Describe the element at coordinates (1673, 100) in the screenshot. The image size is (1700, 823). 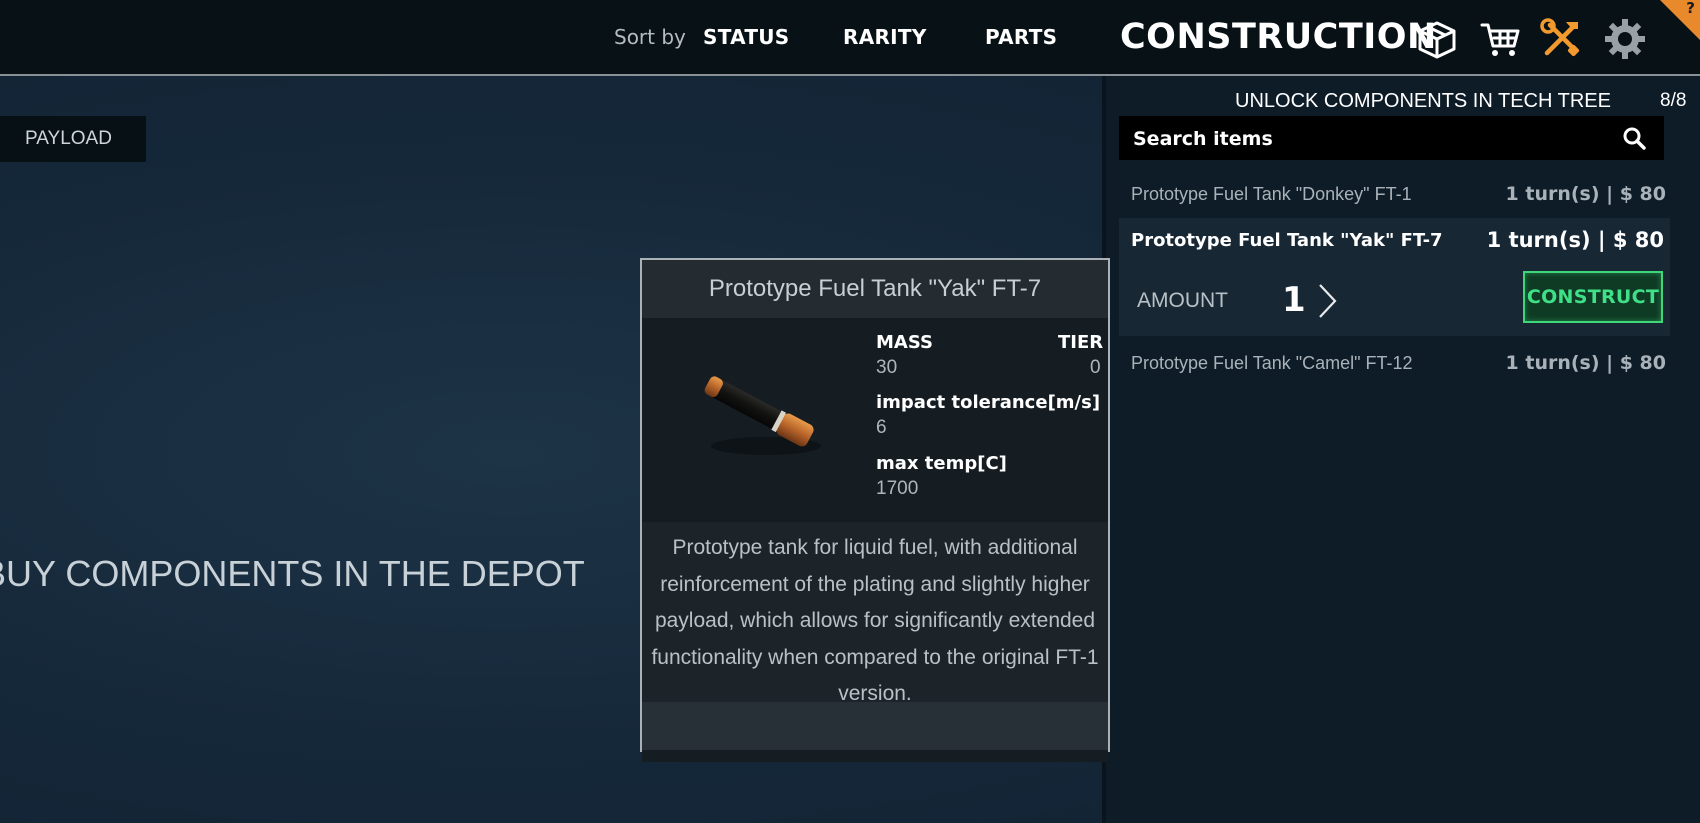
I see `item-counter: 8/8` at that location.